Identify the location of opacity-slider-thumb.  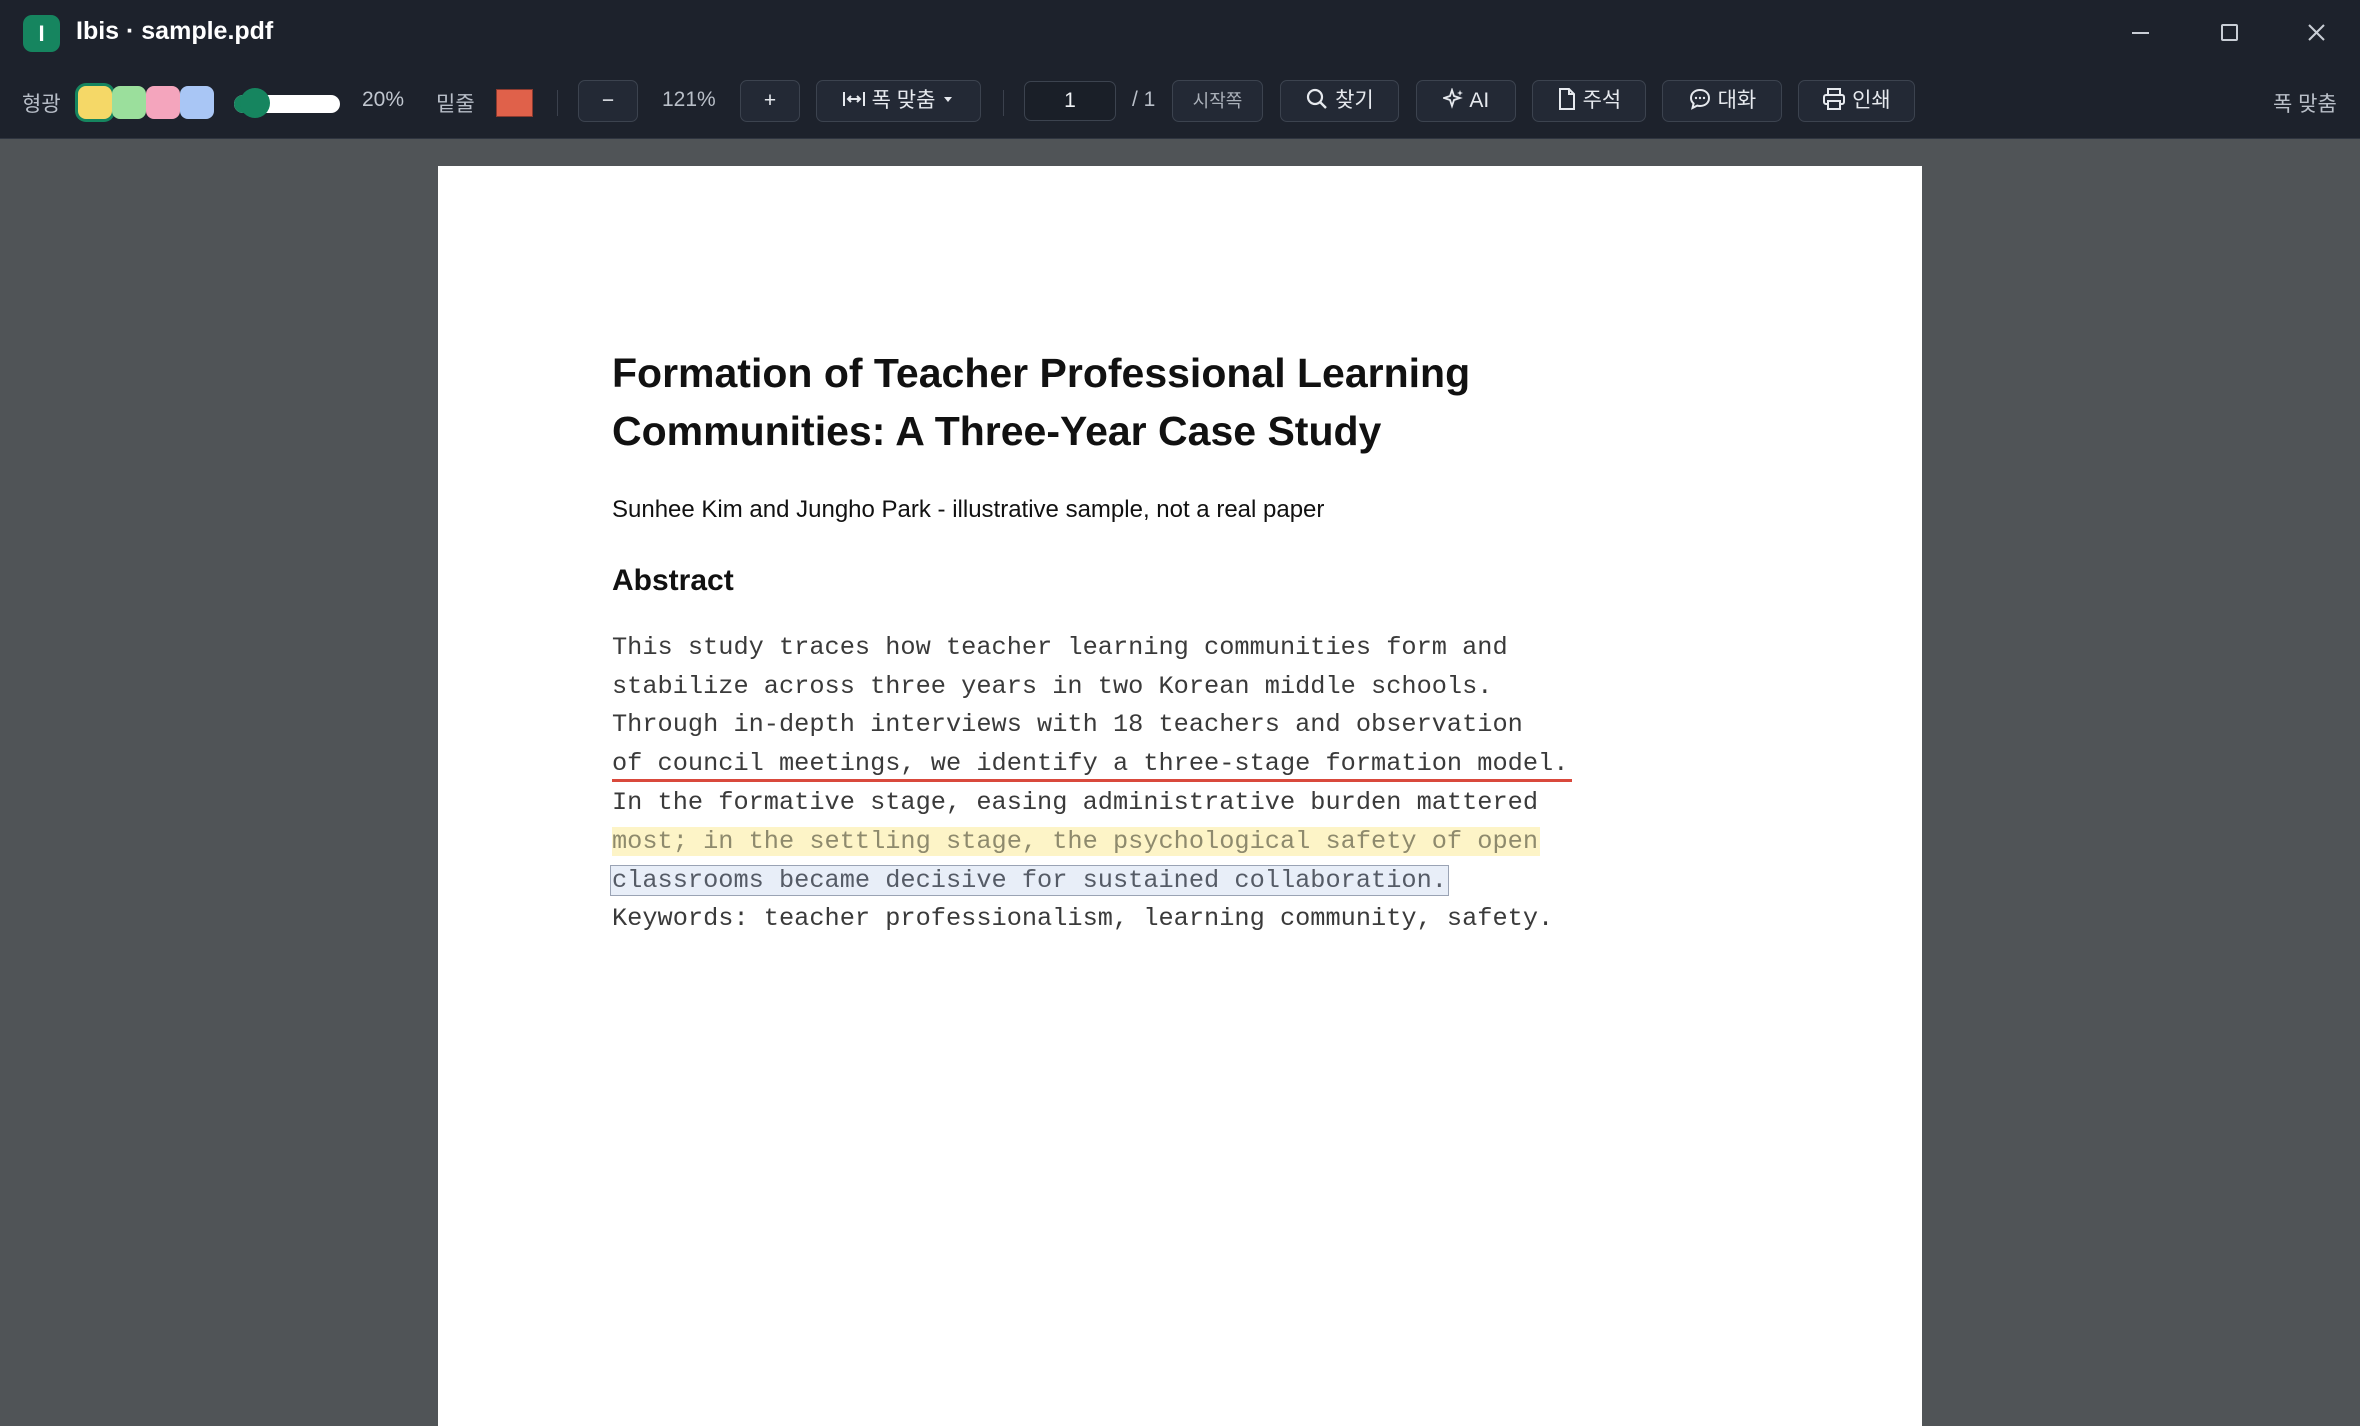
(255, 103).